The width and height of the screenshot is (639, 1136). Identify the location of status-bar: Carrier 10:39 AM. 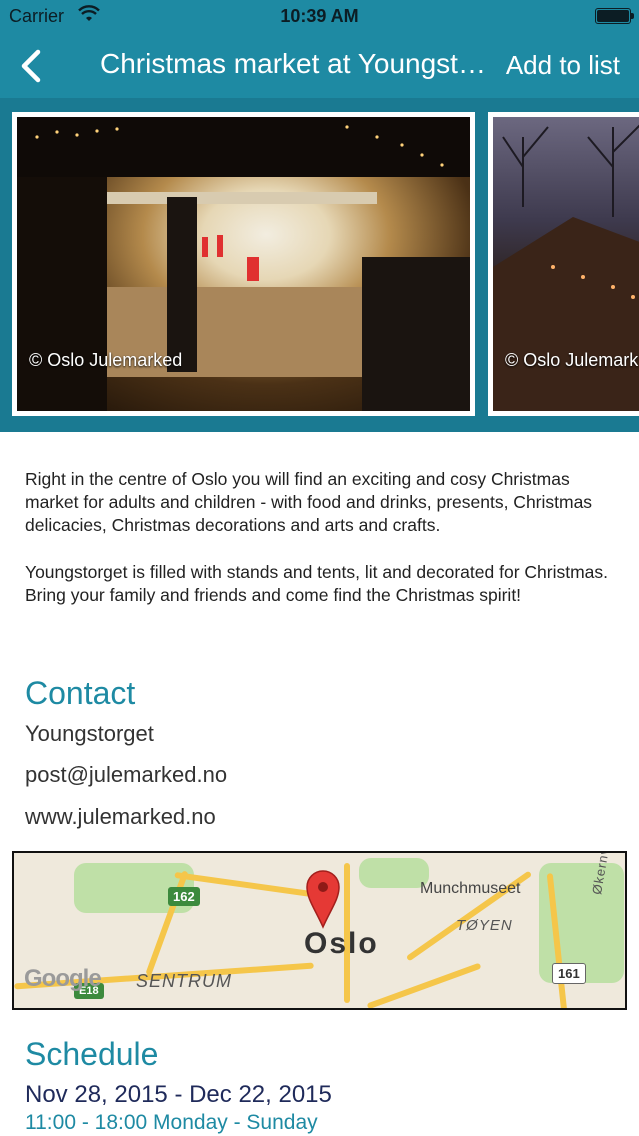
(319, 16).